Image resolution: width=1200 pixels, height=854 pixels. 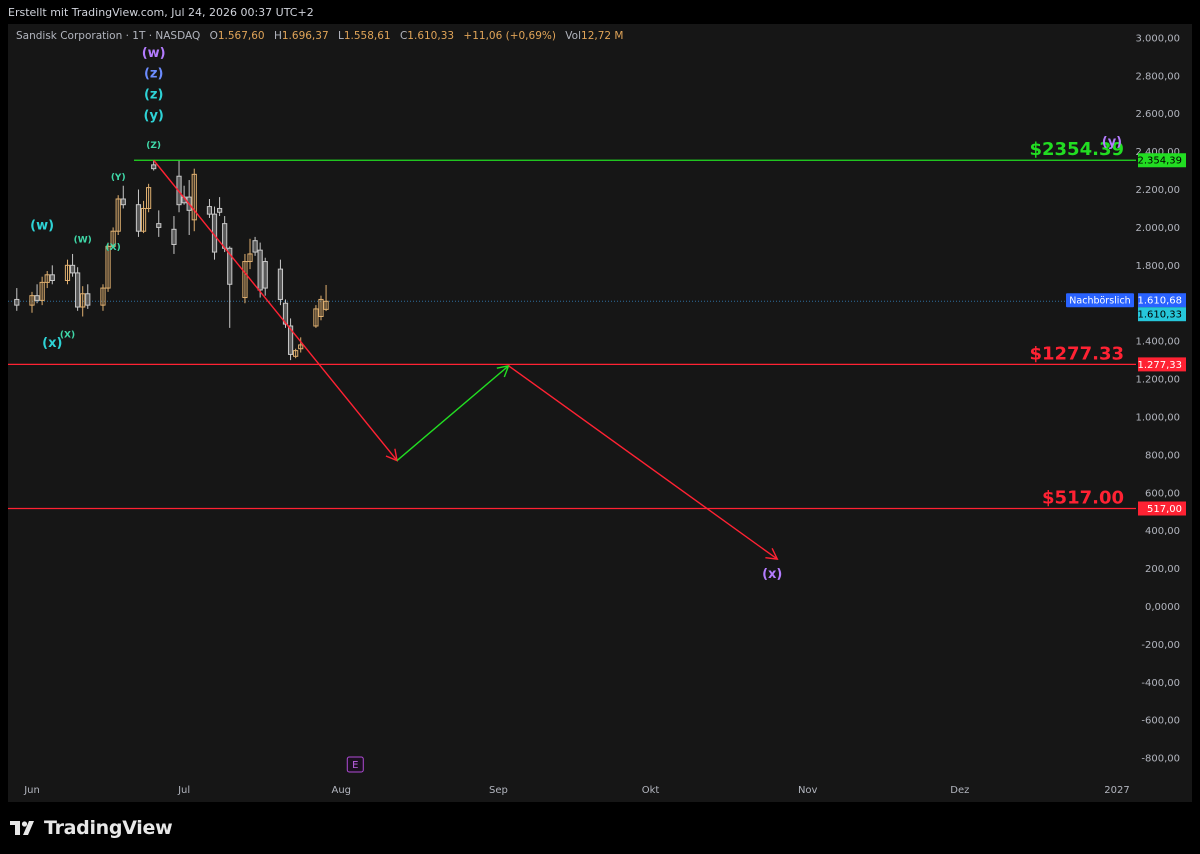 What do you see at coordinates (213, 36) in the screenshot?
I see `open-label: O` at bounding box center [213, 36].